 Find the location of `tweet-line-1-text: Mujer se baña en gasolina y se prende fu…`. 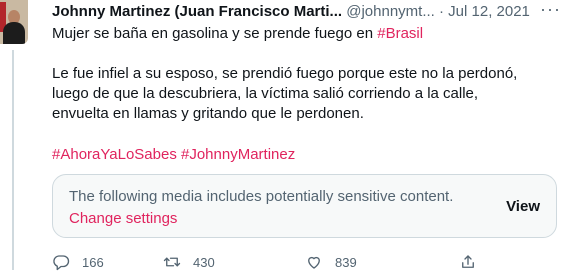

tweet-line-1-text: Mujer se baña en gasolina y se prende fu… is located at coordinates (215, 33).